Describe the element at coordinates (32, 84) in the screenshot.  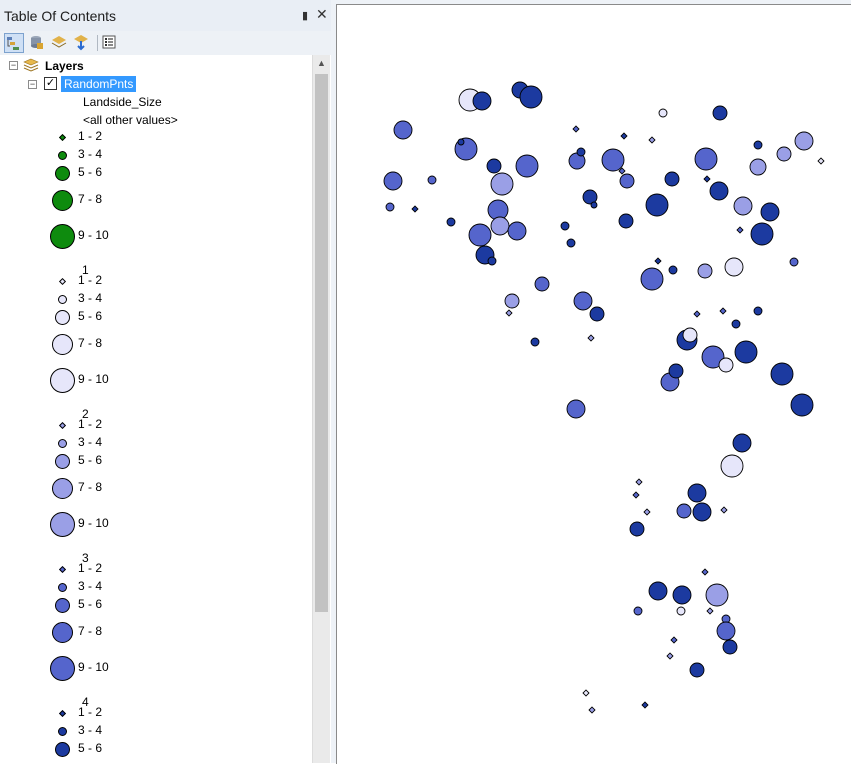
I see `layer-collapse-toggle: −` at that location.